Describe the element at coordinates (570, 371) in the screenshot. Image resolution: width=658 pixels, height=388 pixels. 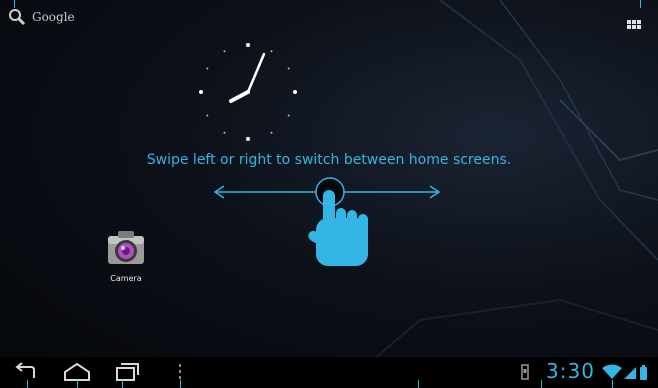
I see `status-clock: 3:30` at that location.